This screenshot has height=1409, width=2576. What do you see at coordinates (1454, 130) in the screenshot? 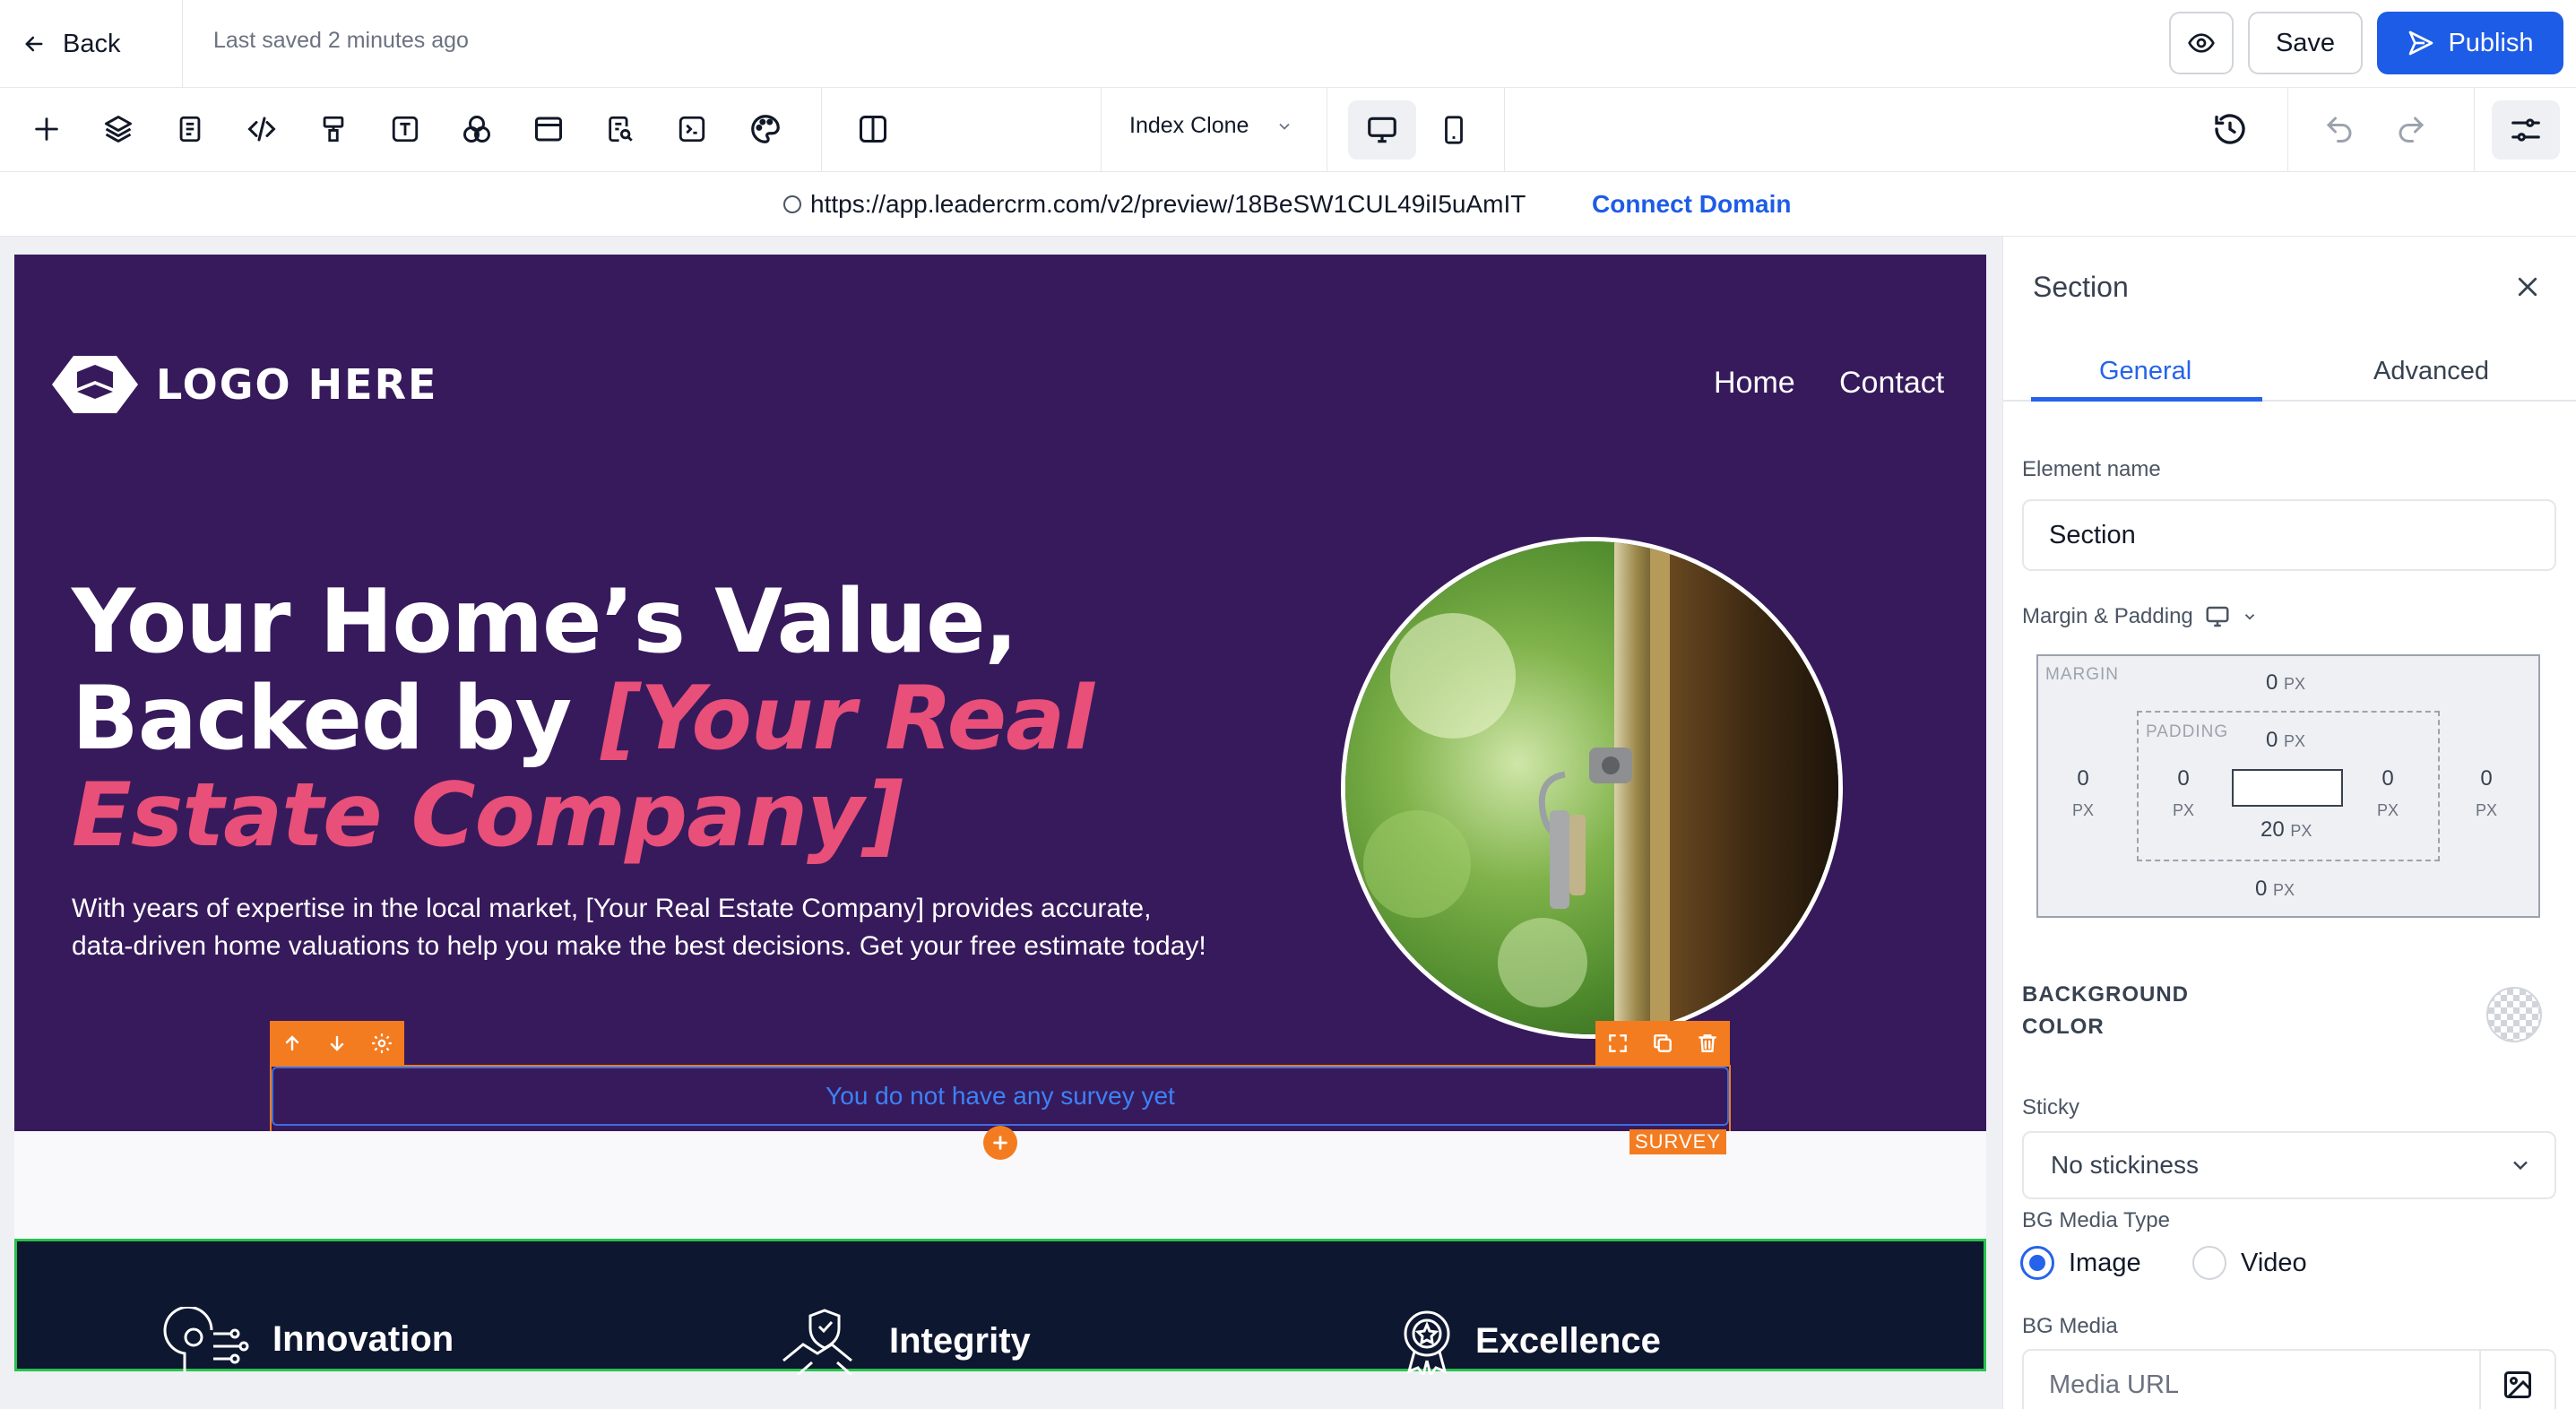
I see `mobile-view-button` at bounding box center [1454, 130].